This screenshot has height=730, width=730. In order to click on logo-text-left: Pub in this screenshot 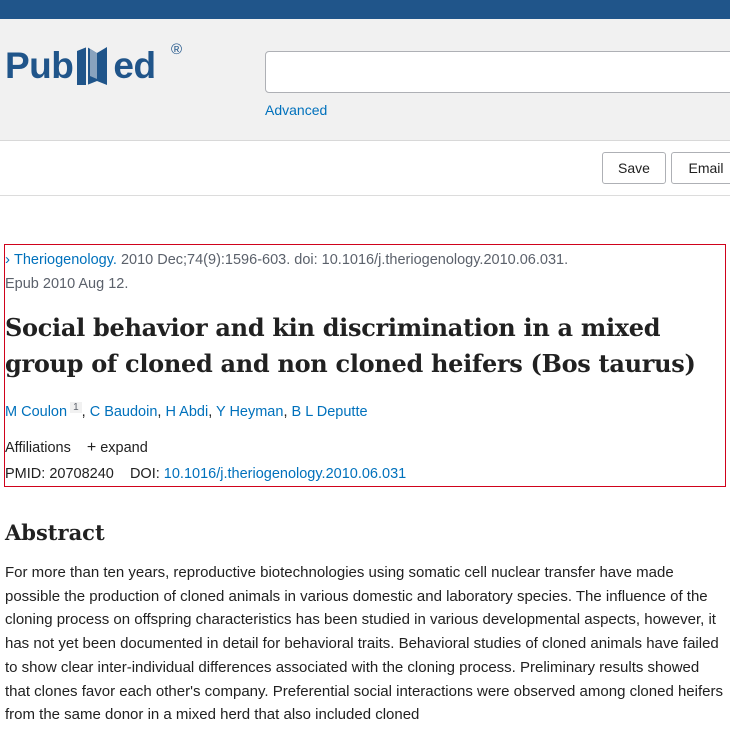, I will do `click(39, 65)`.